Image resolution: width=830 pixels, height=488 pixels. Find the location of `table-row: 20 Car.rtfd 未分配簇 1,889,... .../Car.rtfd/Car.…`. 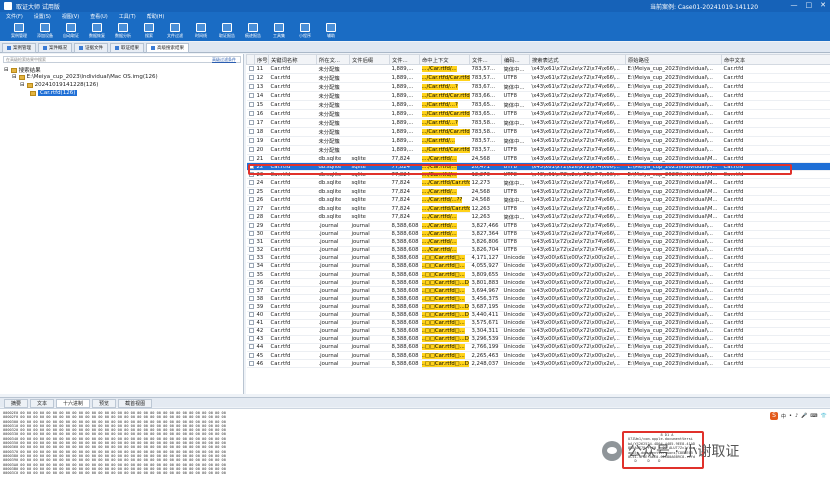

table-row: 20 Car.rtfd 未分配簇 1,889,... .../Car.rtfd/Car.… is located at coordinates (538, 150).